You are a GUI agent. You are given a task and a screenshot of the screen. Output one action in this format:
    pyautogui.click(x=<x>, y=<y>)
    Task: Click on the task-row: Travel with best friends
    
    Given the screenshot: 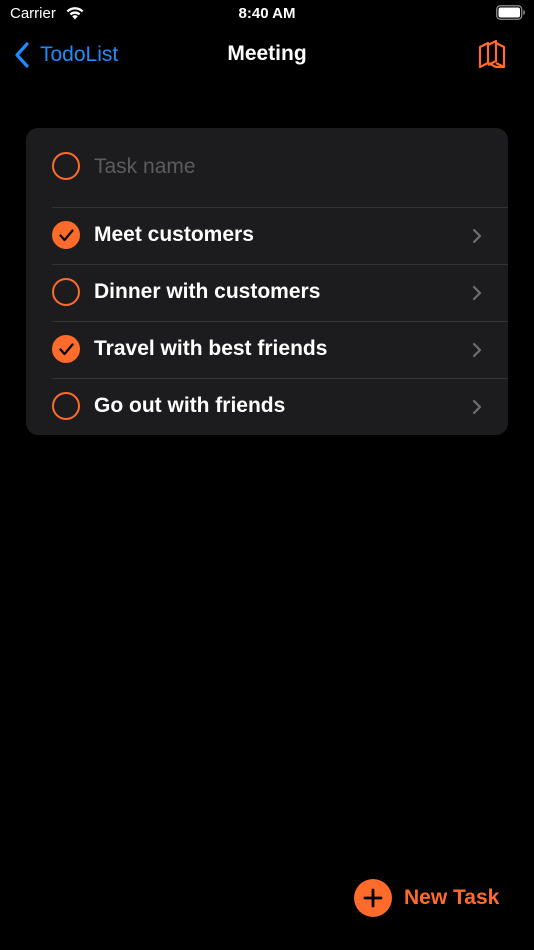 What is the action you would take?
    pyautogui.click(x=267, y=349)
    